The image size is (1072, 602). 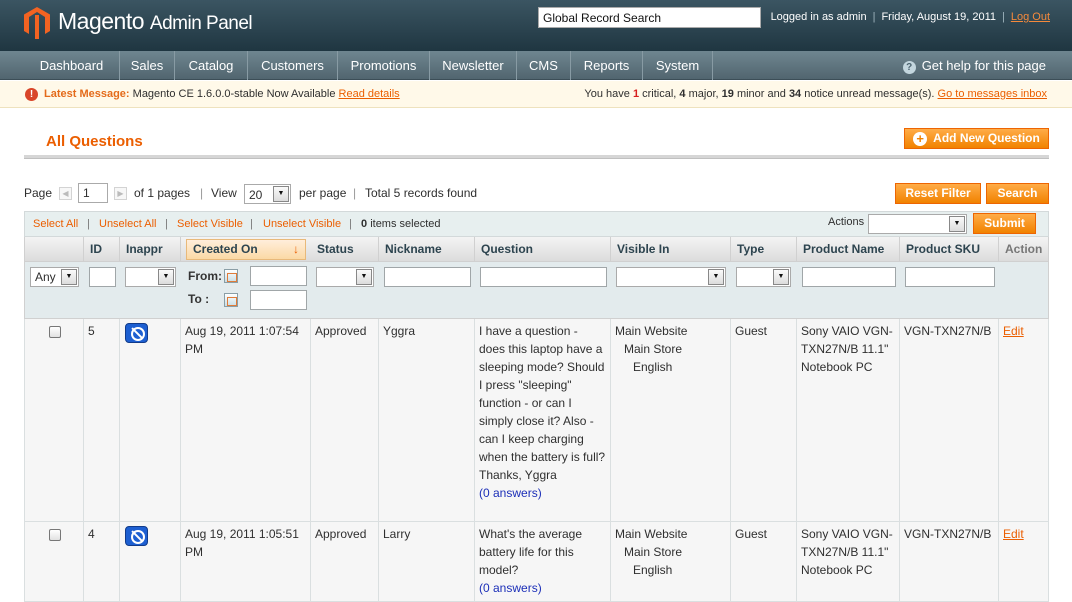 I want to click on col-action: Action, so click(x=1024, y=249).